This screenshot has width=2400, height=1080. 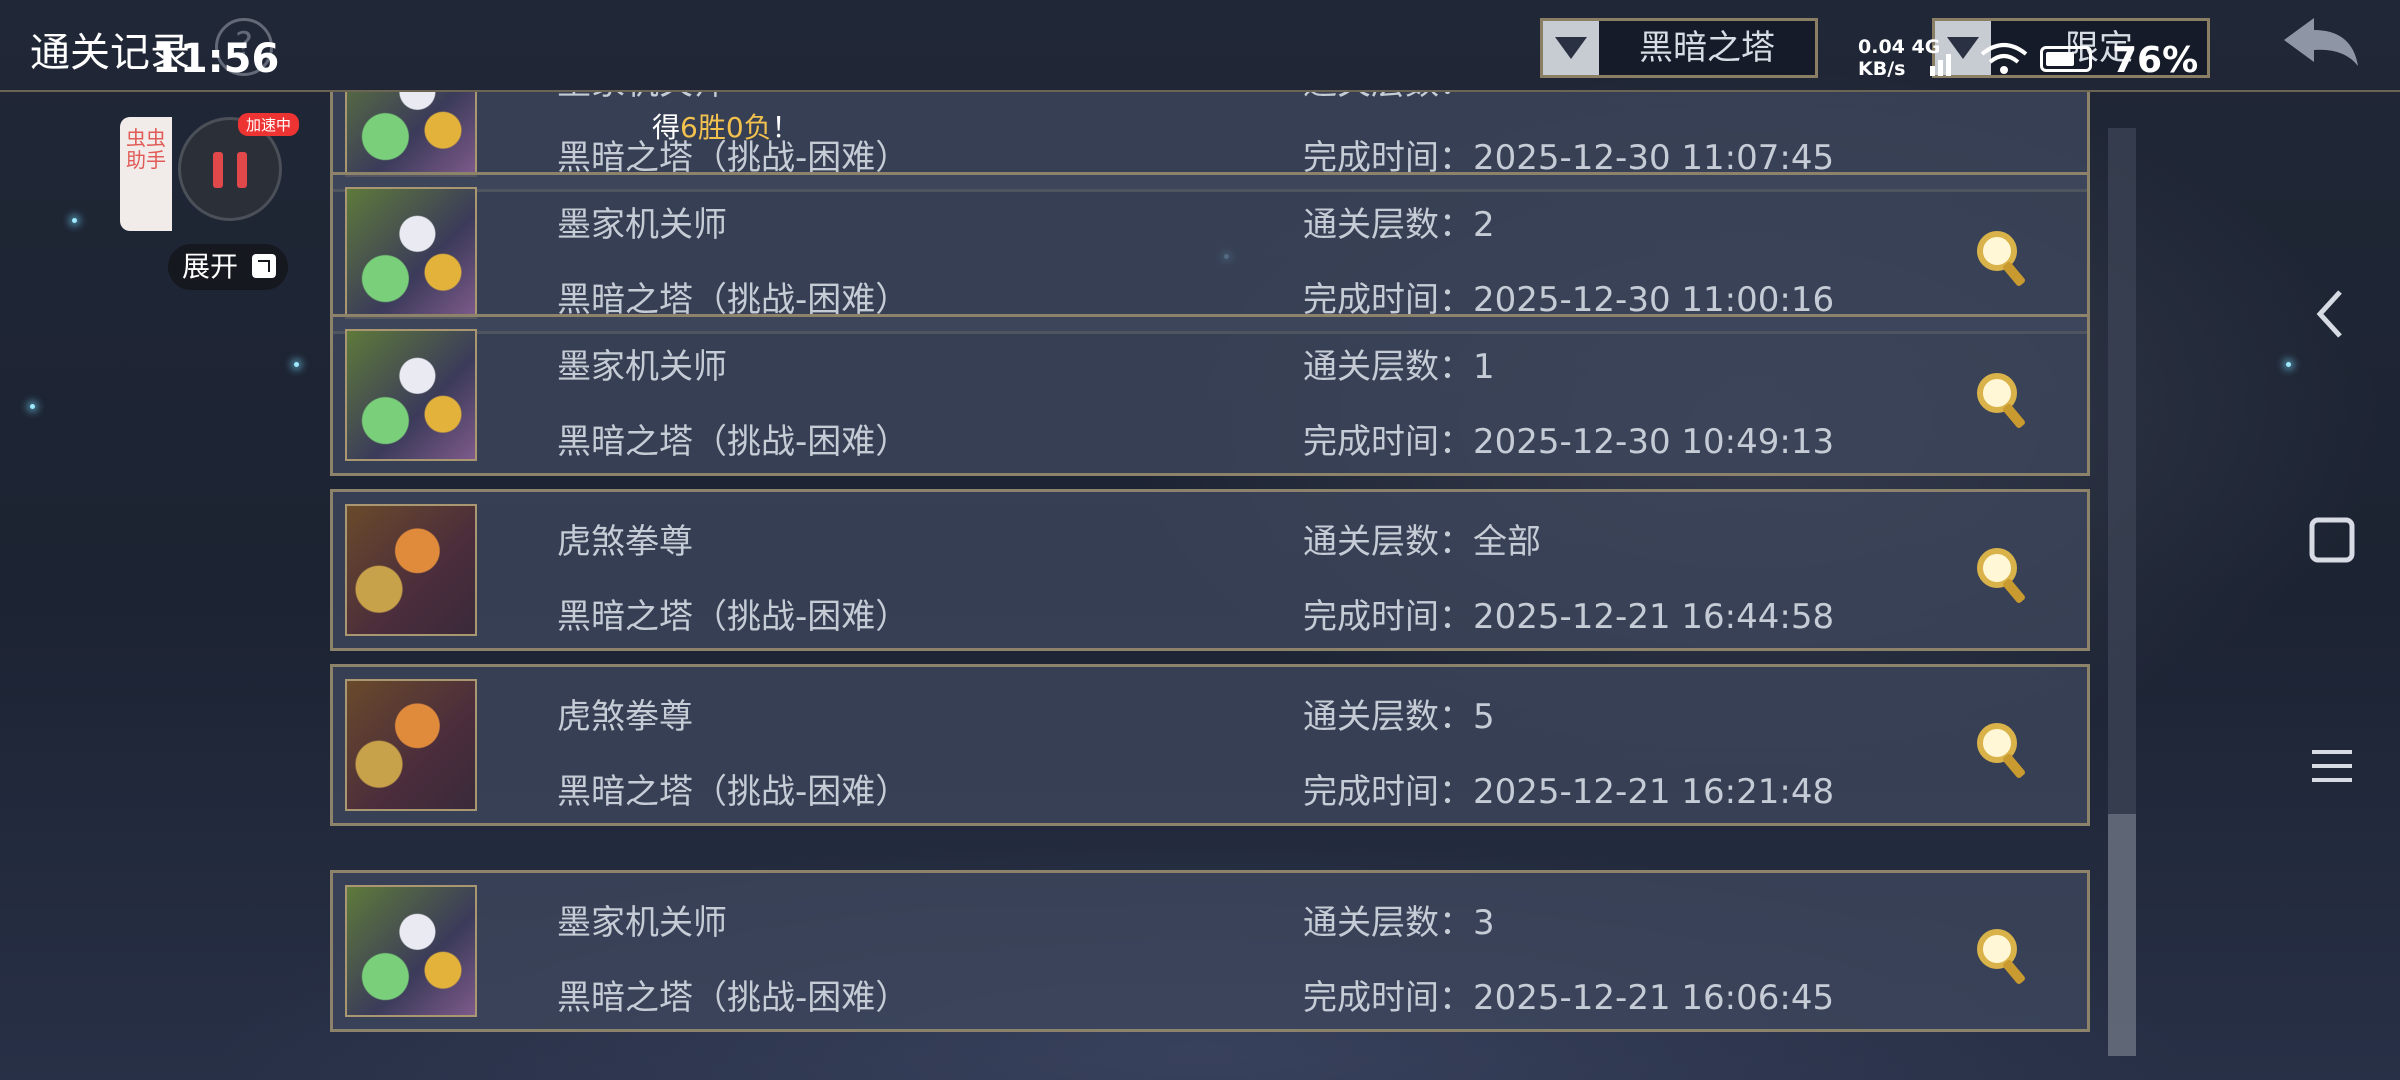 I want to click on floors-value: 5, so click(x=1484, y=717).